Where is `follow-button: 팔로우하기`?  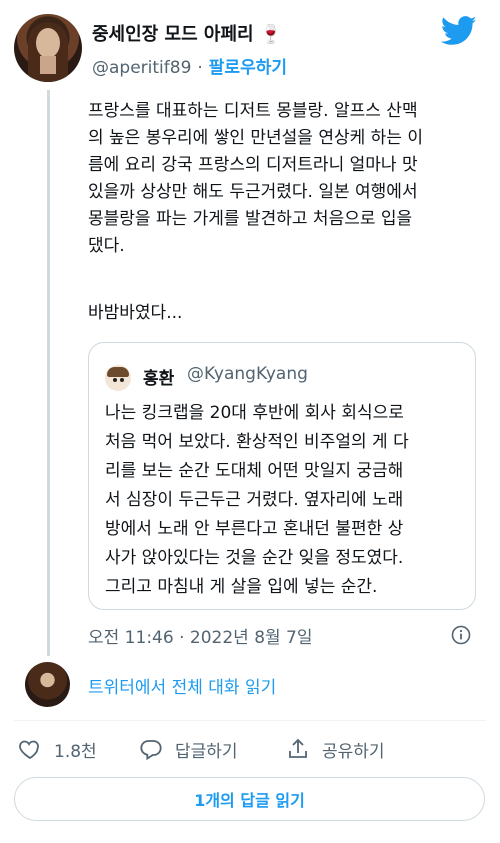 follow-button: 팔로우하기 is located at coordinates (248, 68).